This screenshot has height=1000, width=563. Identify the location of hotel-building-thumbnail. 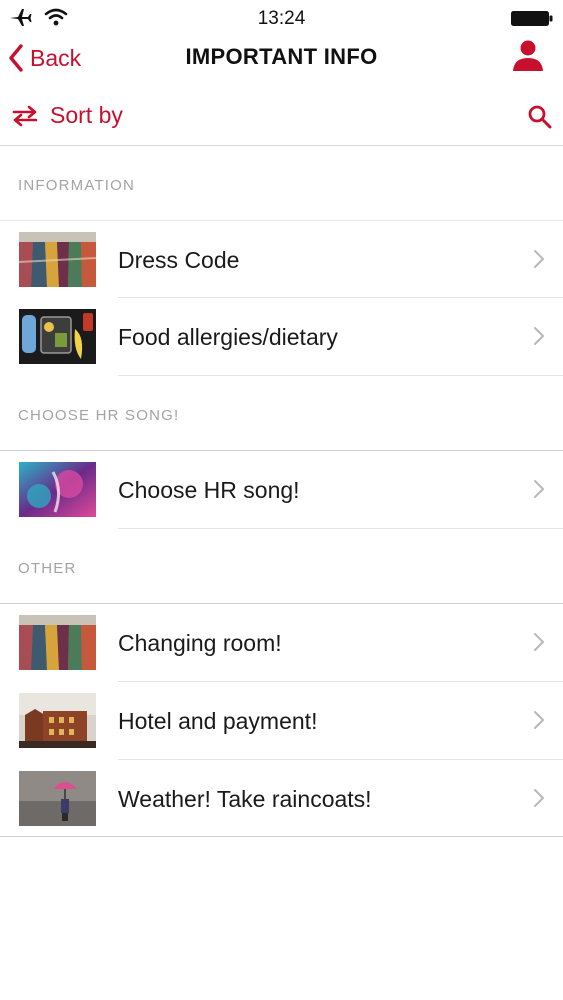
(57, 720).